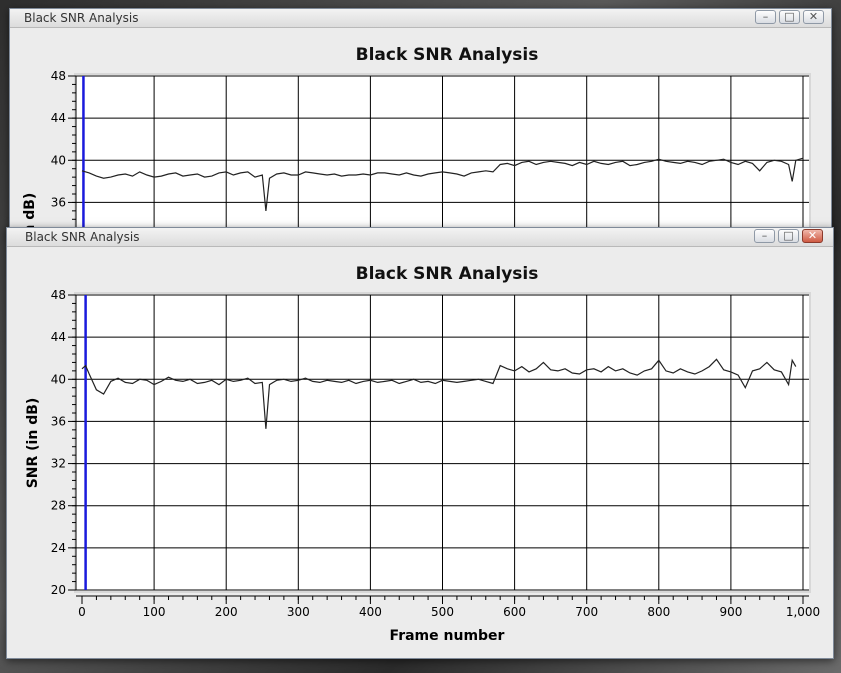 Image resolution: width=841 pixels, height=673 pixels. What do you see at coordinates (658, 612) in the screenshot?
I see `x-tick-label: 800` at bounding box center [658, 612].